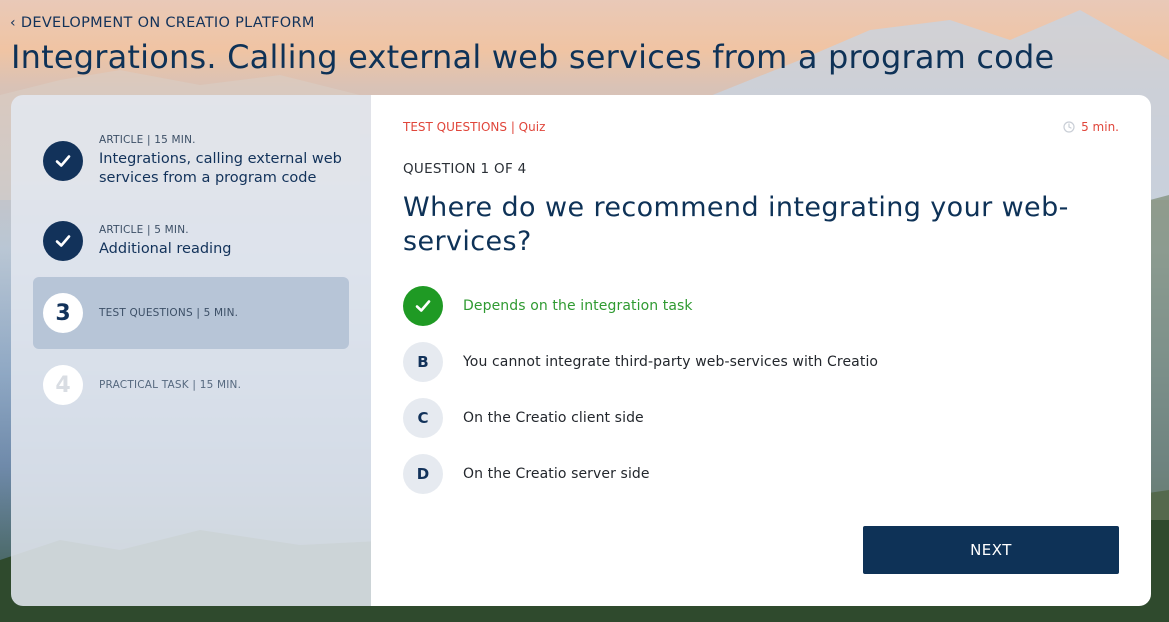 The width and height of the screenshot is (1169, 622). What do you see at coordinates (991, 550) in the screenshot?
I see `next-button: NEXT` at bounding box center [991, 550].